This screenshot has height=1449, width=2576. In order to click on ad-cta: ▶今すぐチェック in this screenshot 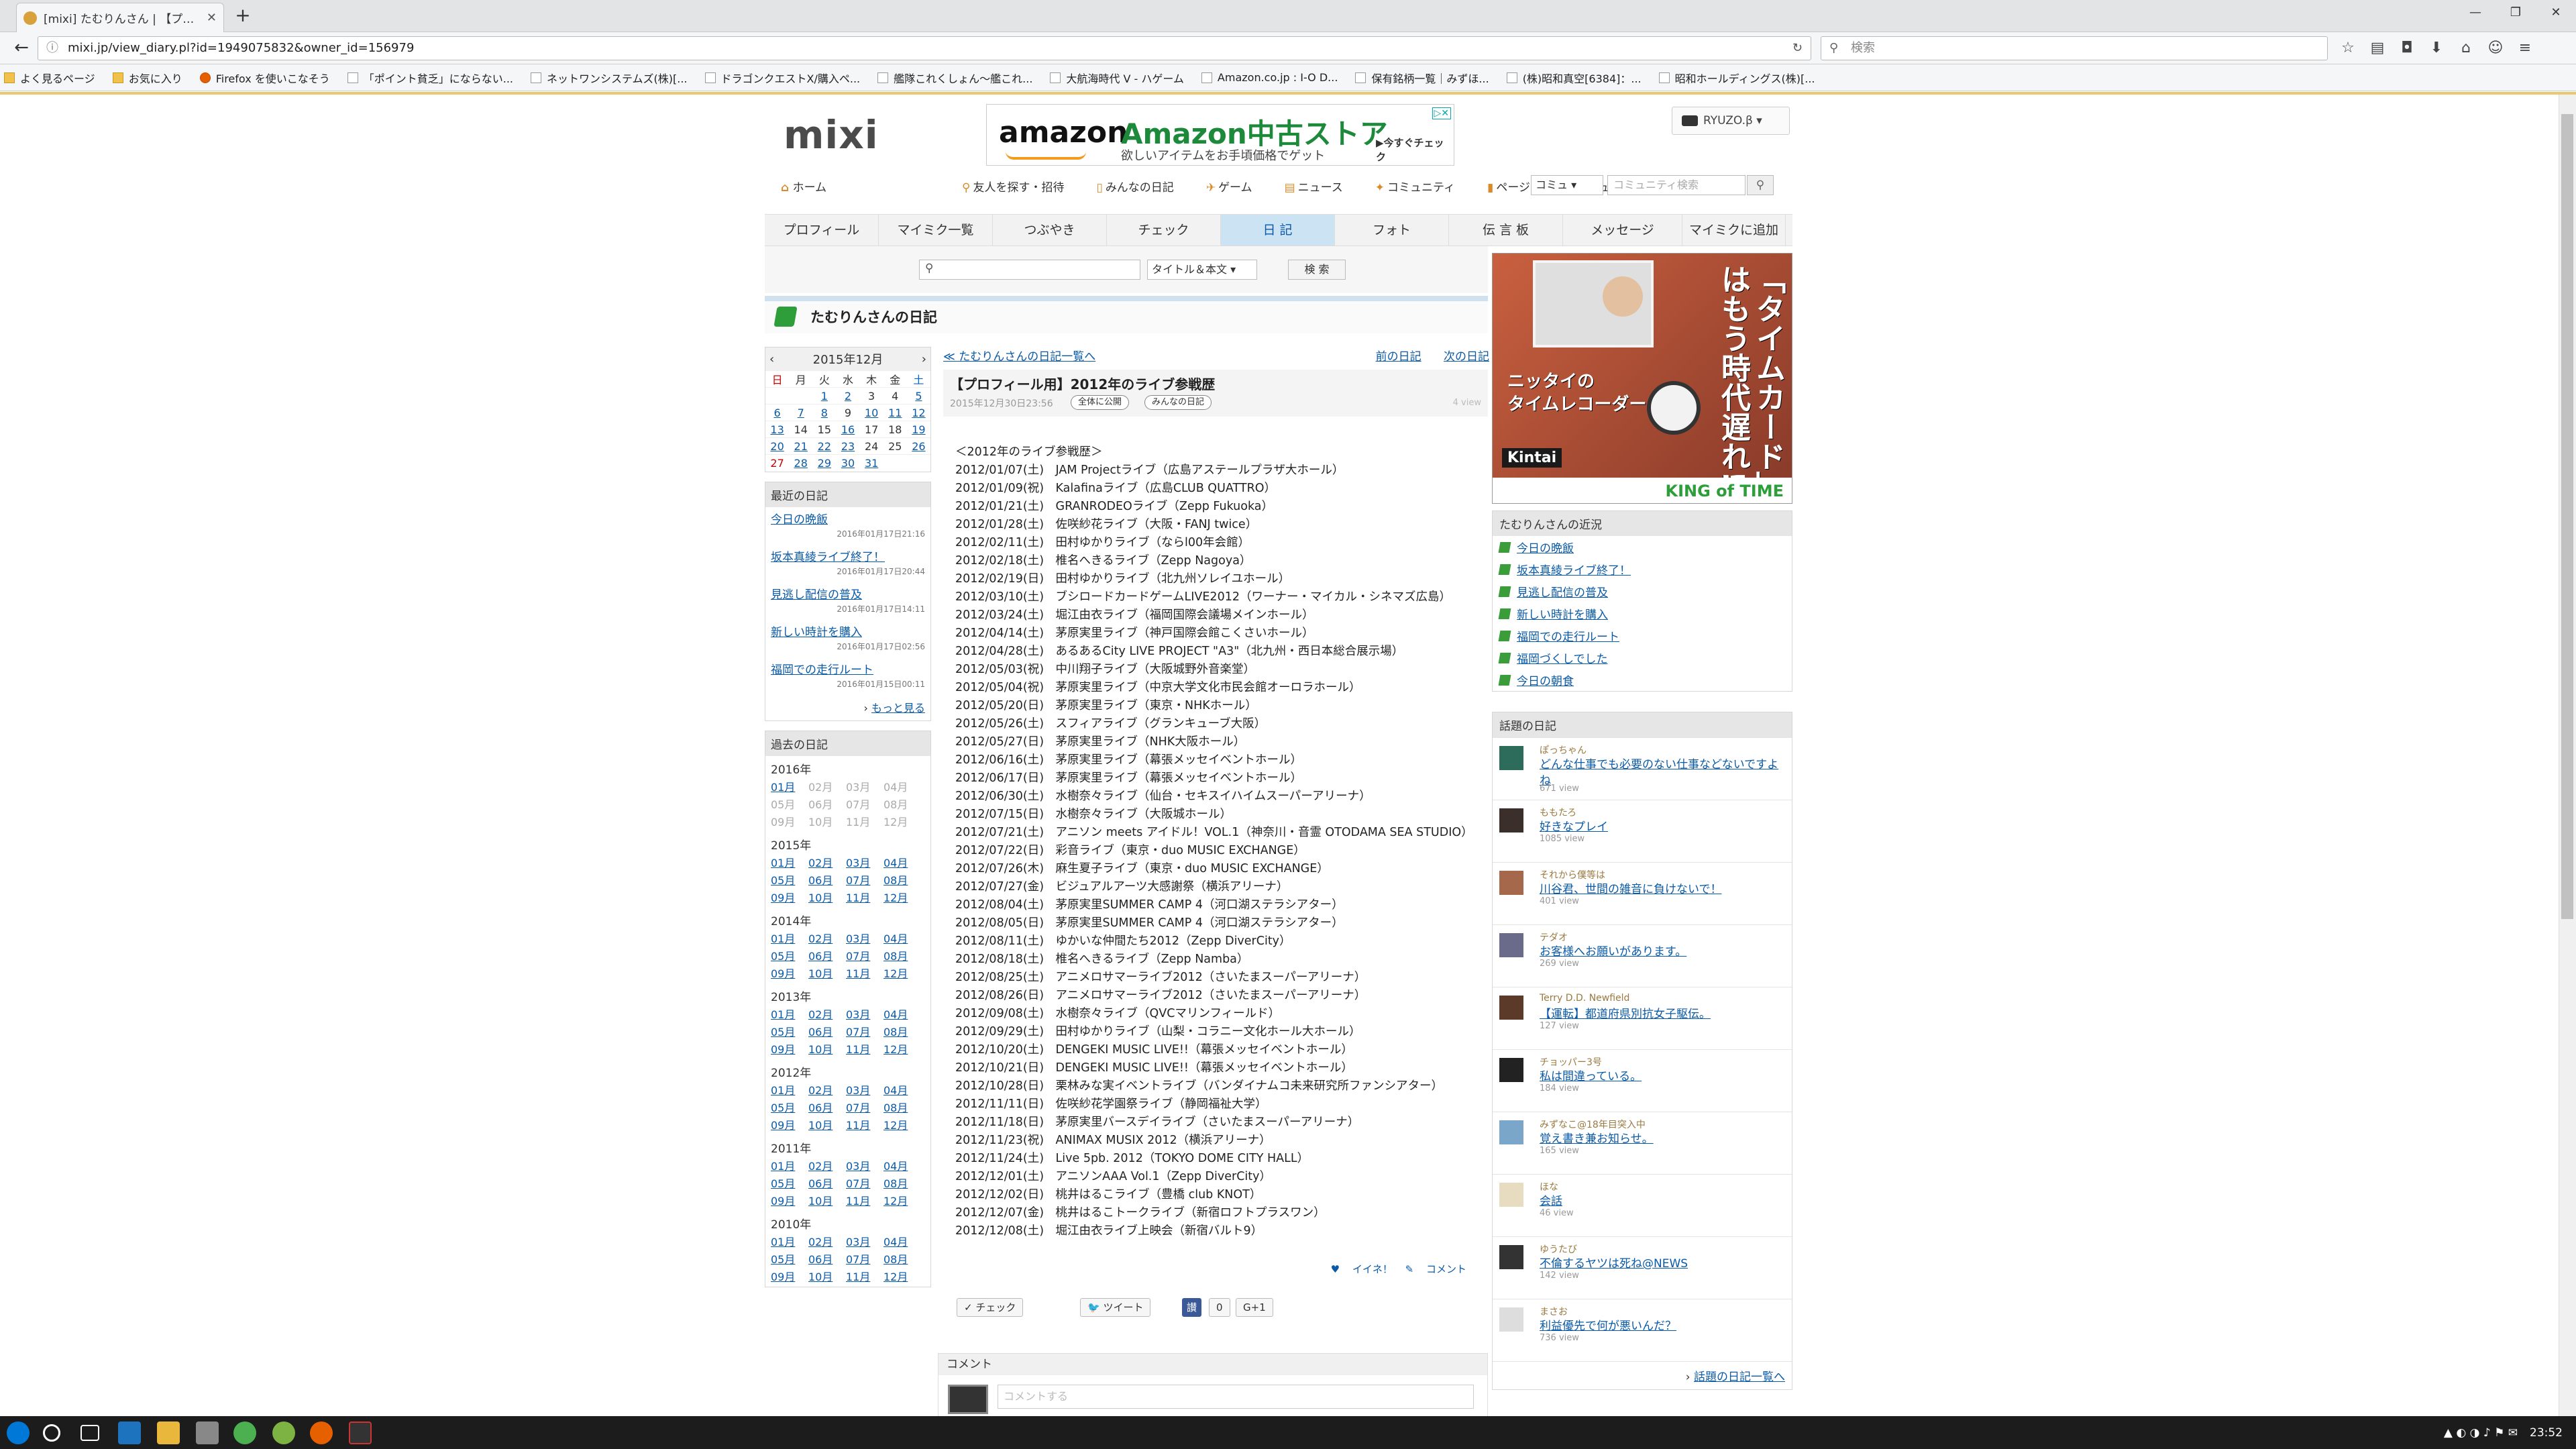, I will do `click(1415, 150)`.